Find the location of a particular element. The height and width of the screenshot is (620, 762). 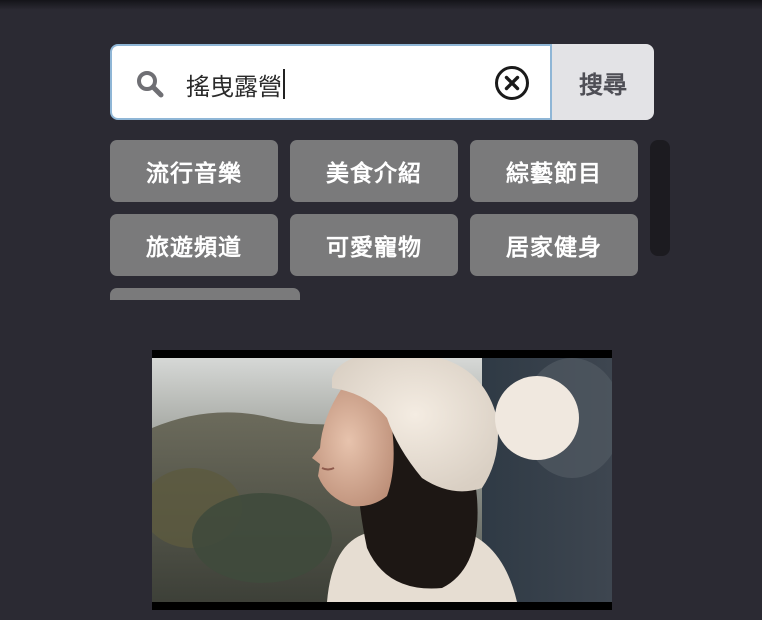

category-scrollbar-thumb is located at coordinates (660, 198).